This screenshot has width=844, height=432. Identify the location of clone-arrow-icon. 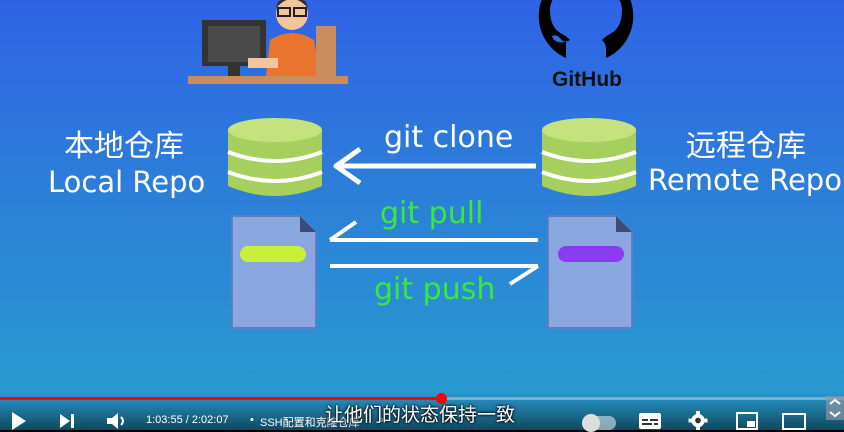
(434, 166).